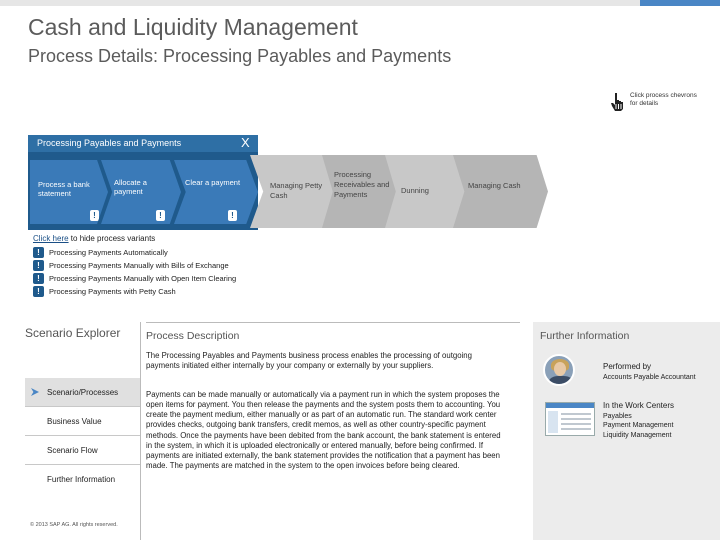 This screenshot has height=540, width=720. What do you see at coordinates (638, 405) in the screenshot?
I see `work-centers-label: In the Work Centers` at bounding box center [638, 405].